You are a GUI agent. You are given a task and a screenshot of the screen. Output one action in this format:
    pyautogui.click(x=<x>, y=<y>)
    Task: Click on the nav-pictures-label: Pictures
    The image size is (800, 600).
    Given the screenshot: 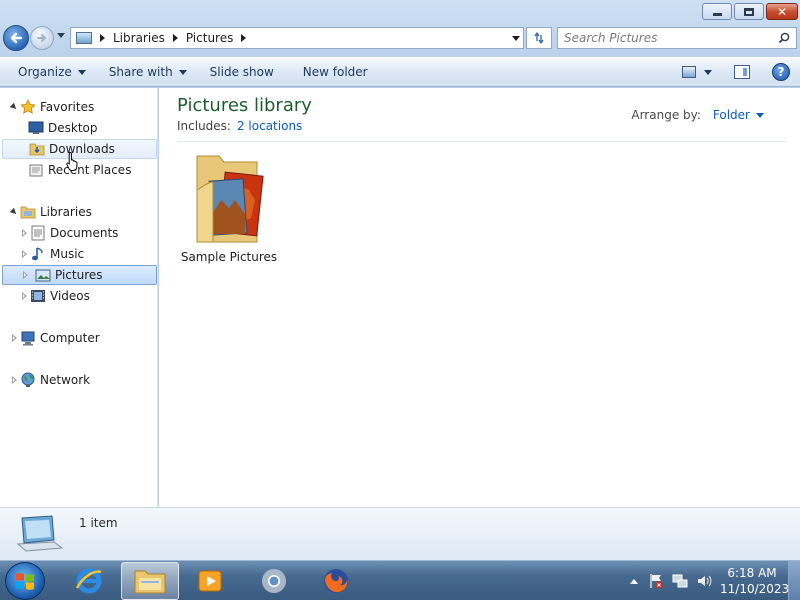 What is the action you would take?
    pyautogui.click(x=79, y=275)
    